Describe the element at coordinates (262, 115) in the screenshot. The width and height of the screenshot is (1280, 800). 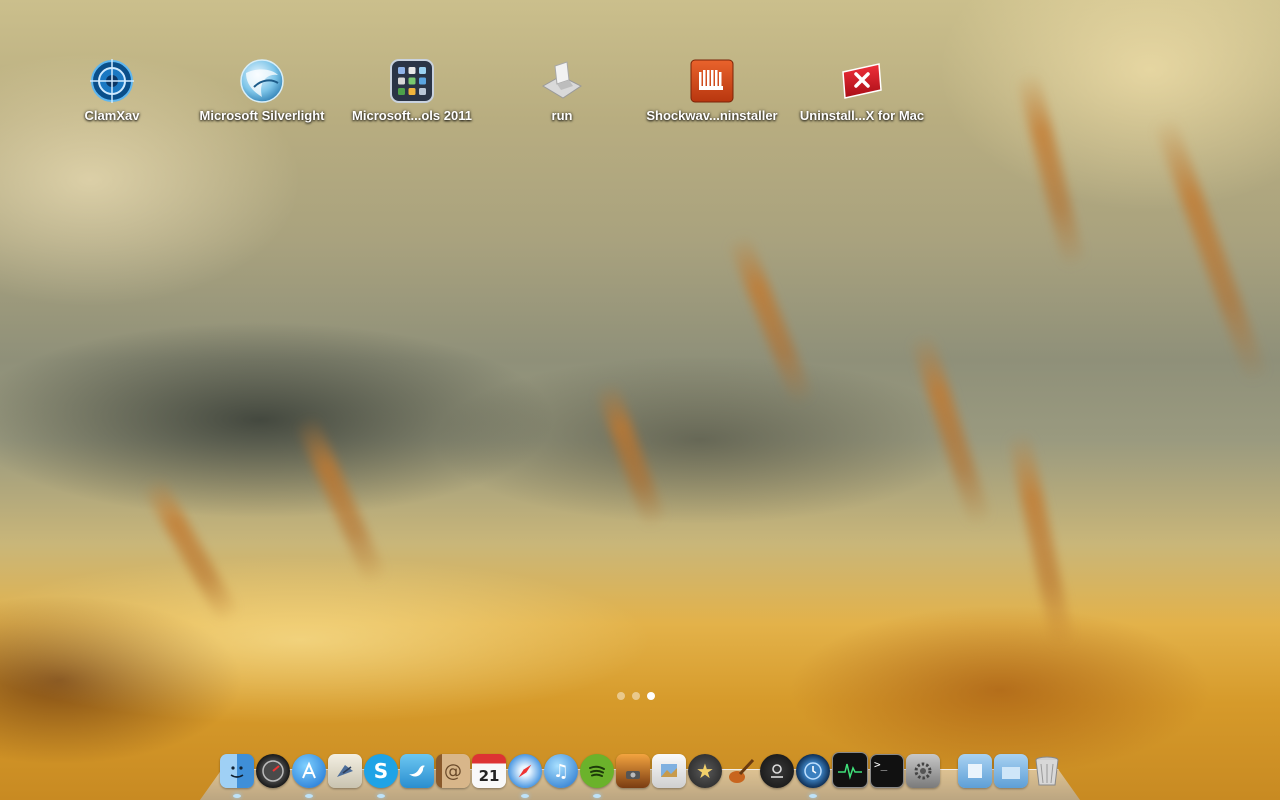
I see `app-label: Microsoft Silverlight` at that location.